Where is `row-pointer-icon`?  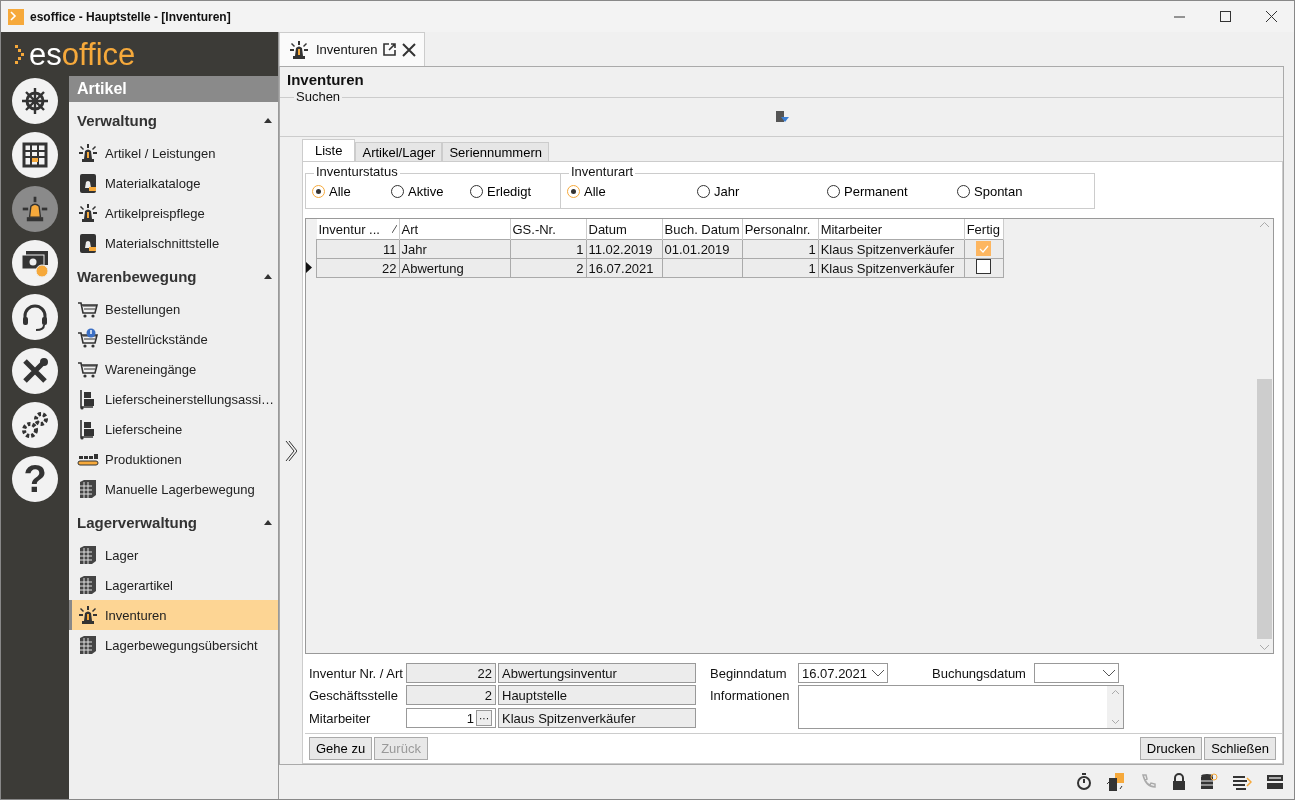
row-pointer-icon is located at coordinates (309, 267).